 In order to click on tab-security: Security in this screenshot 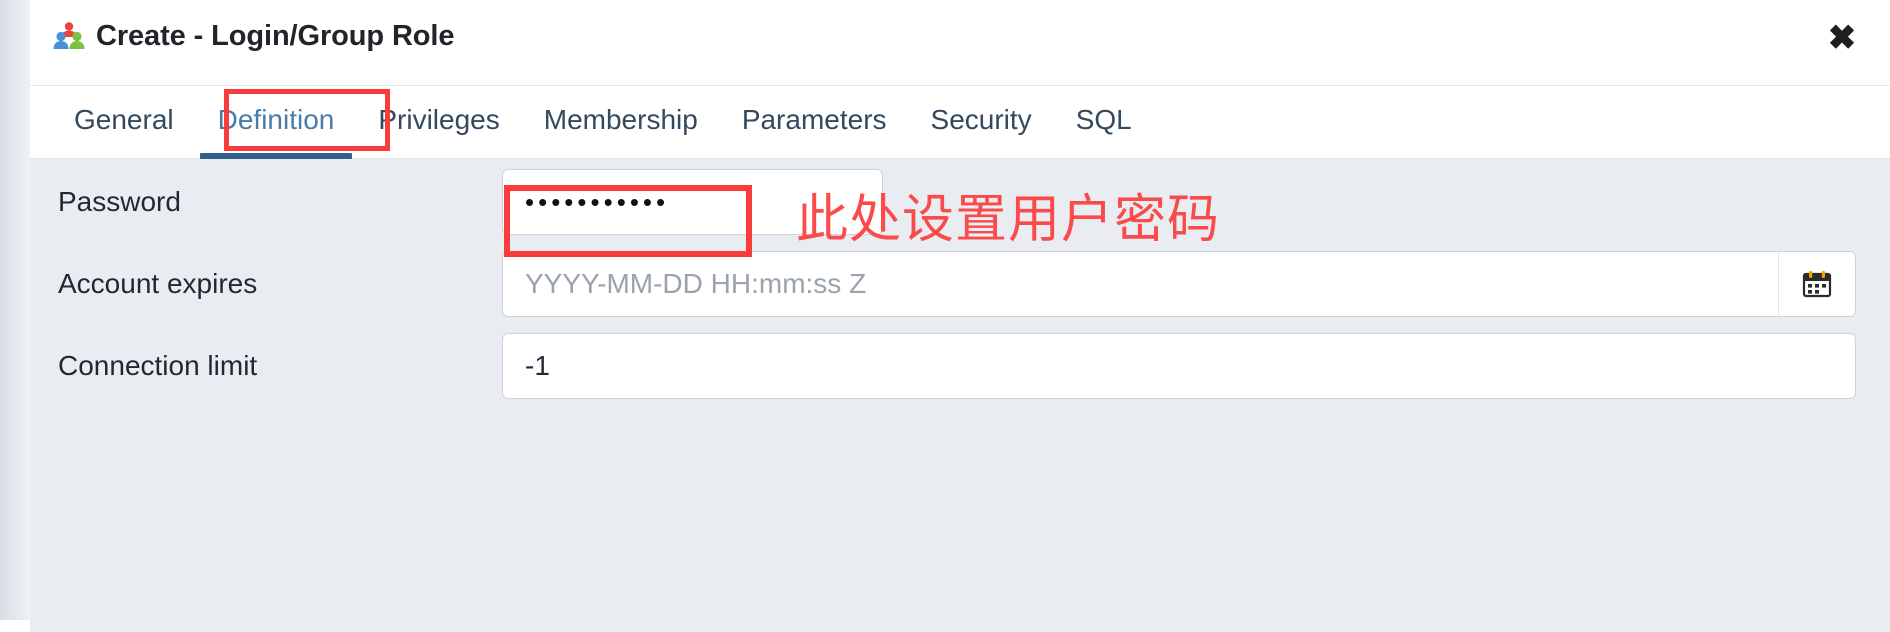, I will do `click(981, 121)`.